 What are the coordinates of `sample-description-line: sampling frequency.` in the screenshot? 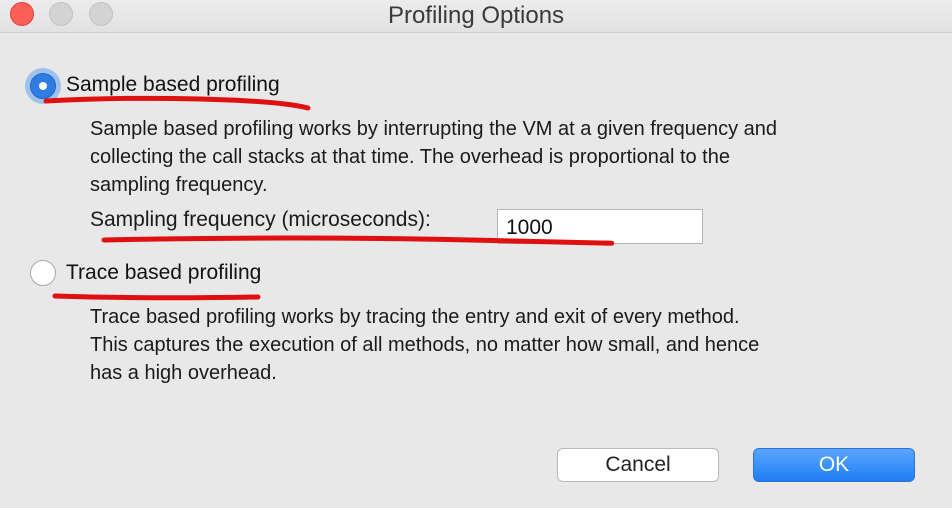 It's located at (179, 185).